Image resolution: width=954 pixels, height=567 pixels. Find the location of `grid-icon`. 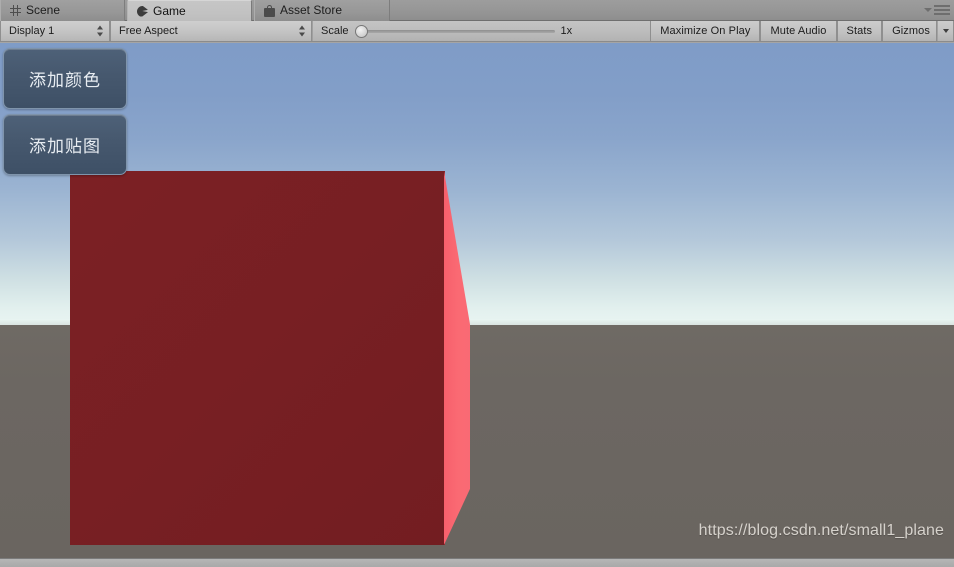

grid-icon is located at coordinates (15, 10).